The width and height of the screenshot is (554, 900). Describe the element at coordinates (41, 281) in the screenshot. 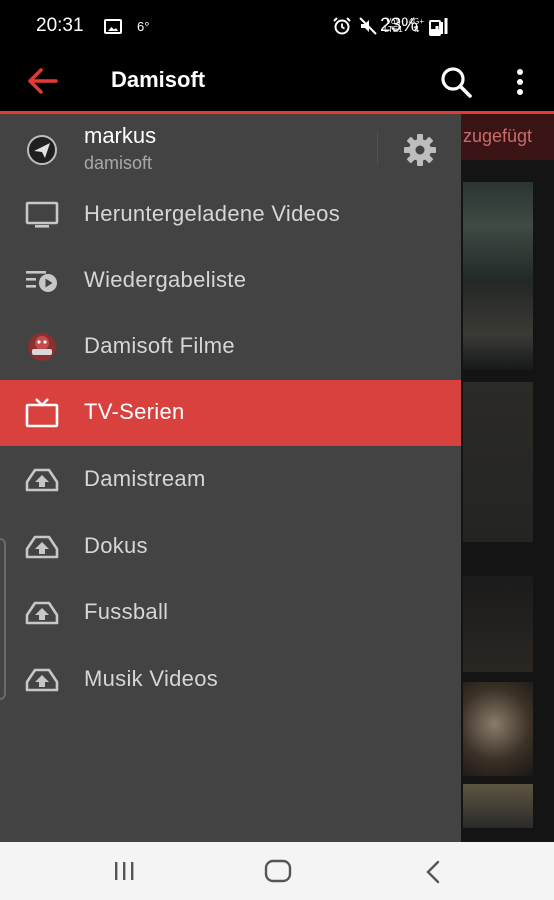

I see `playlist-icon` at that location.